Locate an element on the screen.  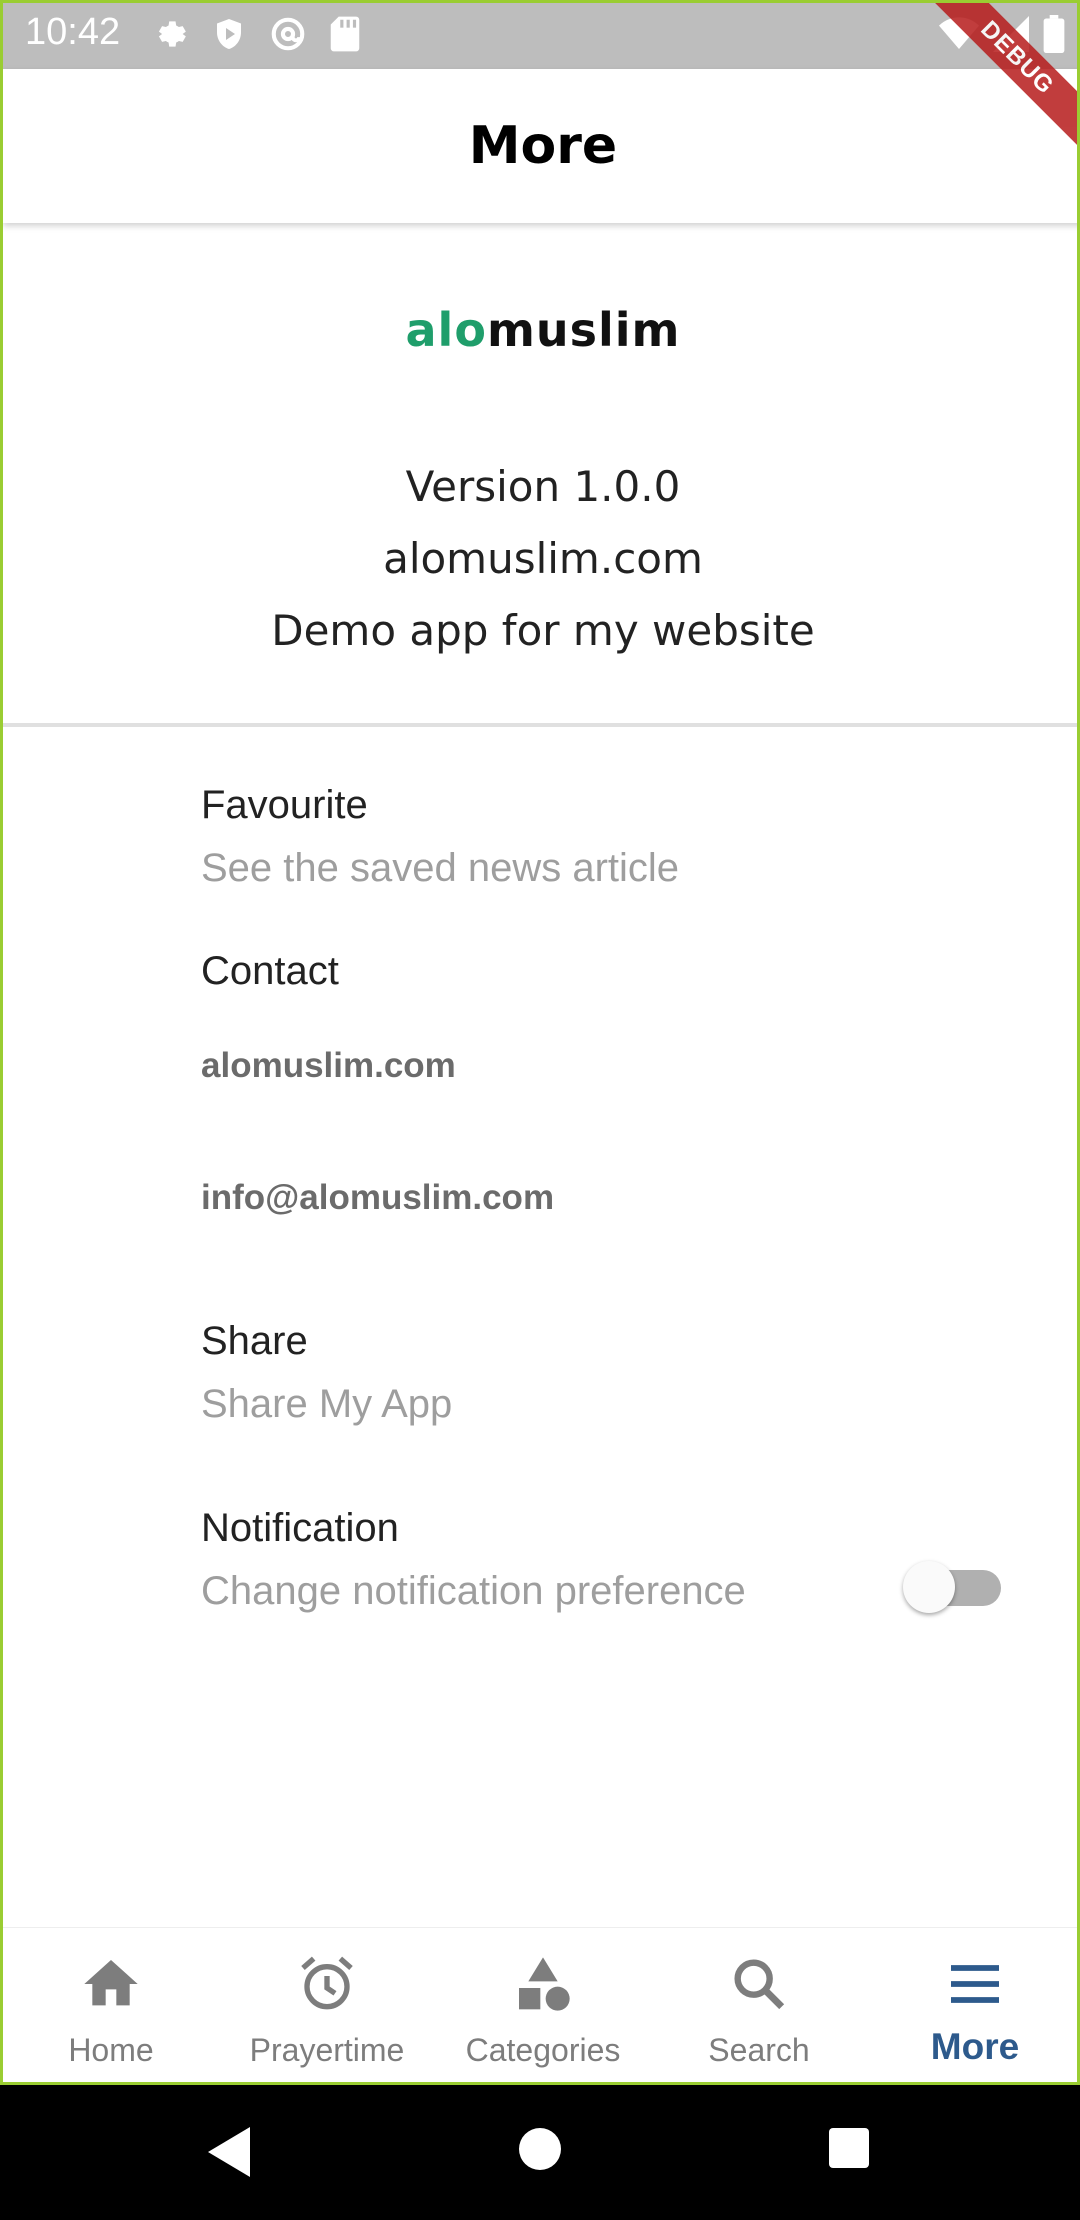
nav-home-label: Home is located at coordinates (111, 2050).